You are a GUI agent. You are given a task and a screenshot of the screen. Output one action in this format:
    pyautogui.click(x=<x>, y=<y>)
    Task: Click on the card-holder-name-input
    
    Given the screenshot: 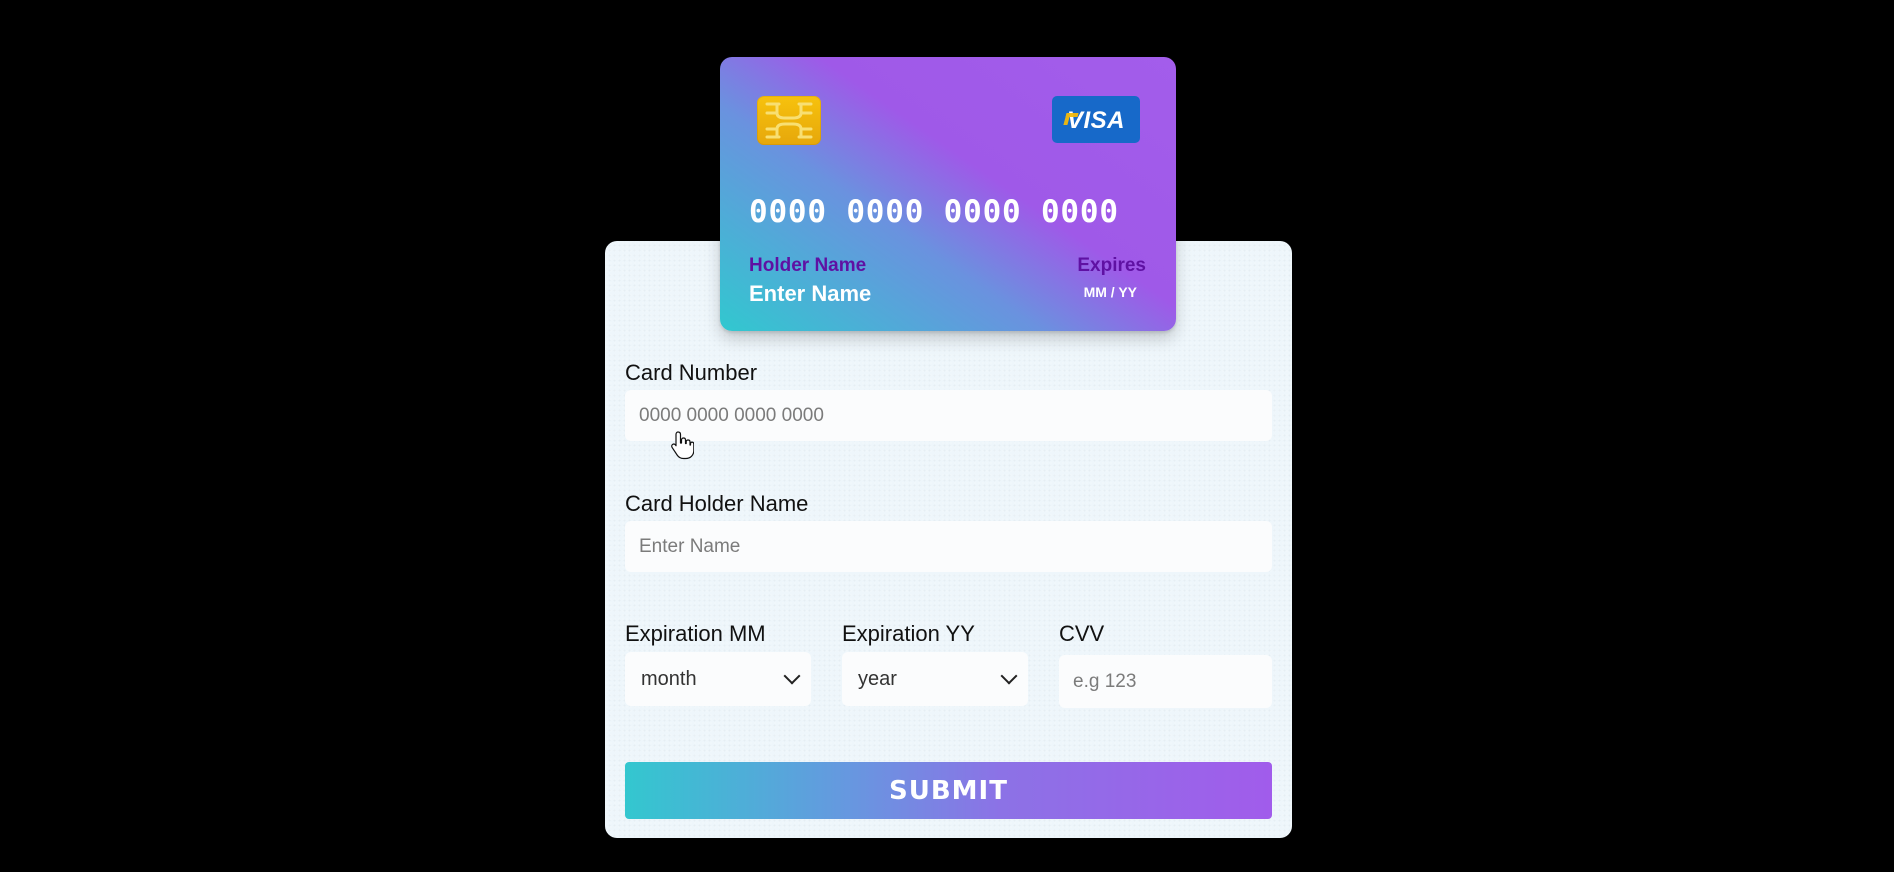 What is the action you would take?
    pyautogui.click(x=948, y=546)
    